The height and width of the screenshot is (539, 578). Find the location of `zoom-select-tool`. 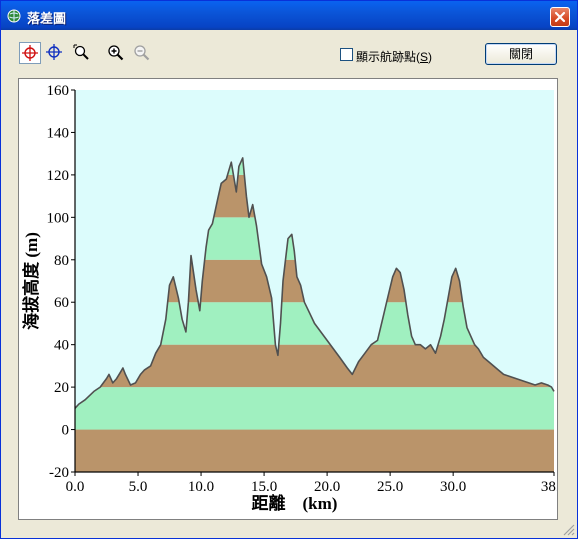

zoom-select-tool is located at coordinates (82, 53).